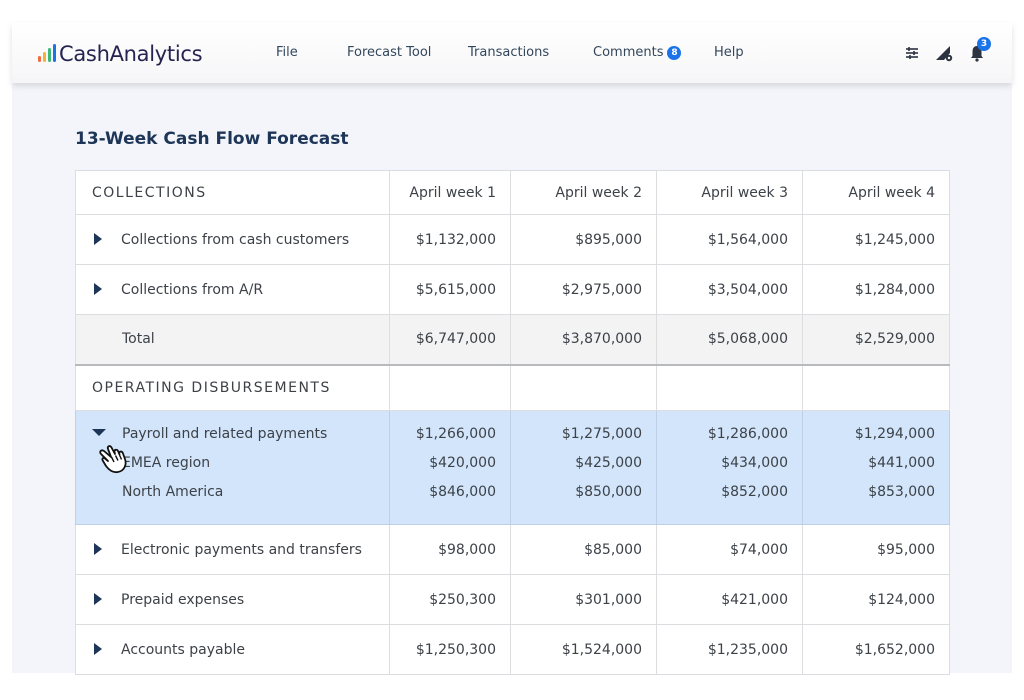  Describe the element at coordinates (47, 53) in the screenshot. I see `bar-chart-logo-icon` at that location.